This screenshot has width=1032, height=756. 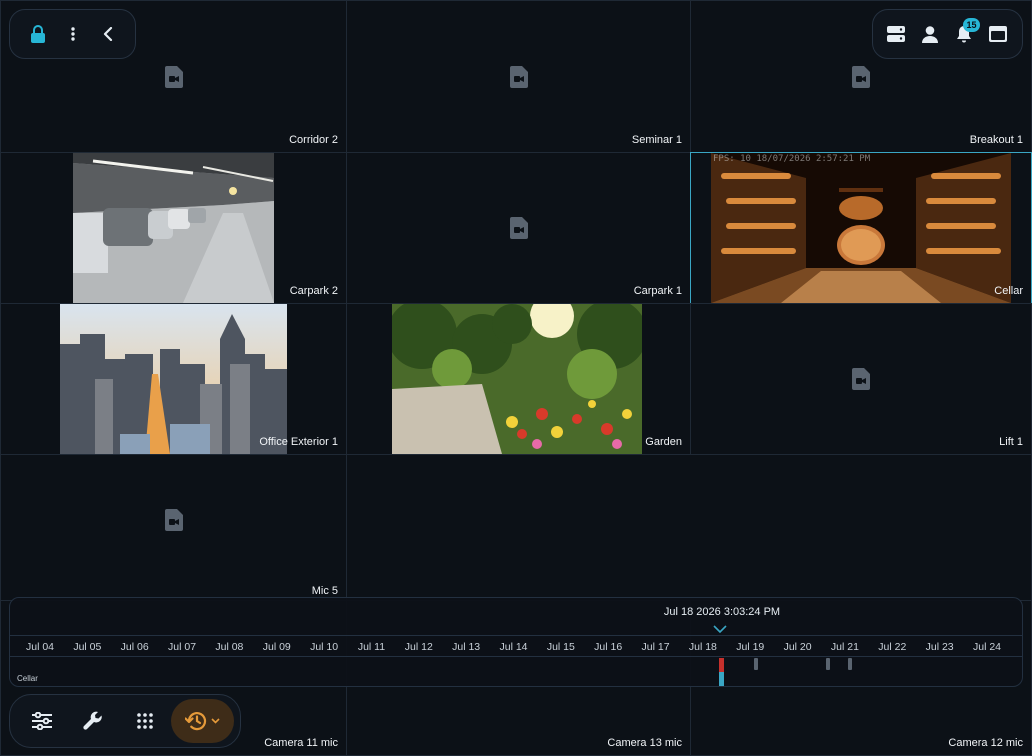 I want to click on timeline-tick-label: Jul 10, so click(x=324, y=647).